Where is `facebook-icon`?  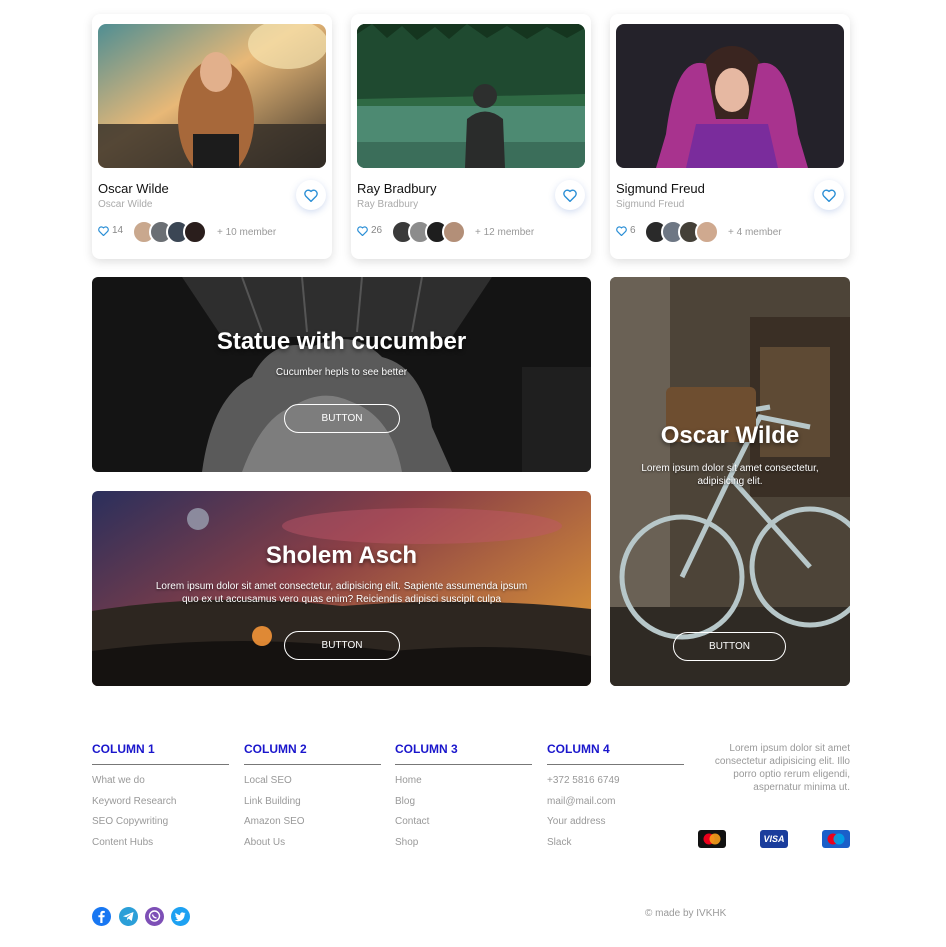
facebook-icon is located at coordinates (101, 916).